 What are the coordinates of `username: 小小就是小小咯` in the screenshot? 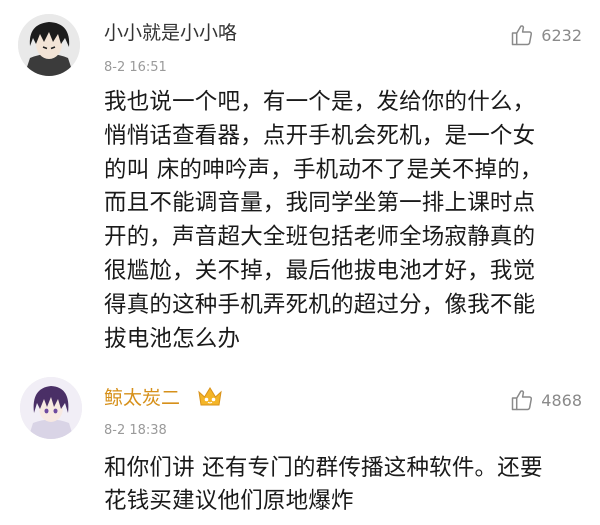 It's located at (170, 33).